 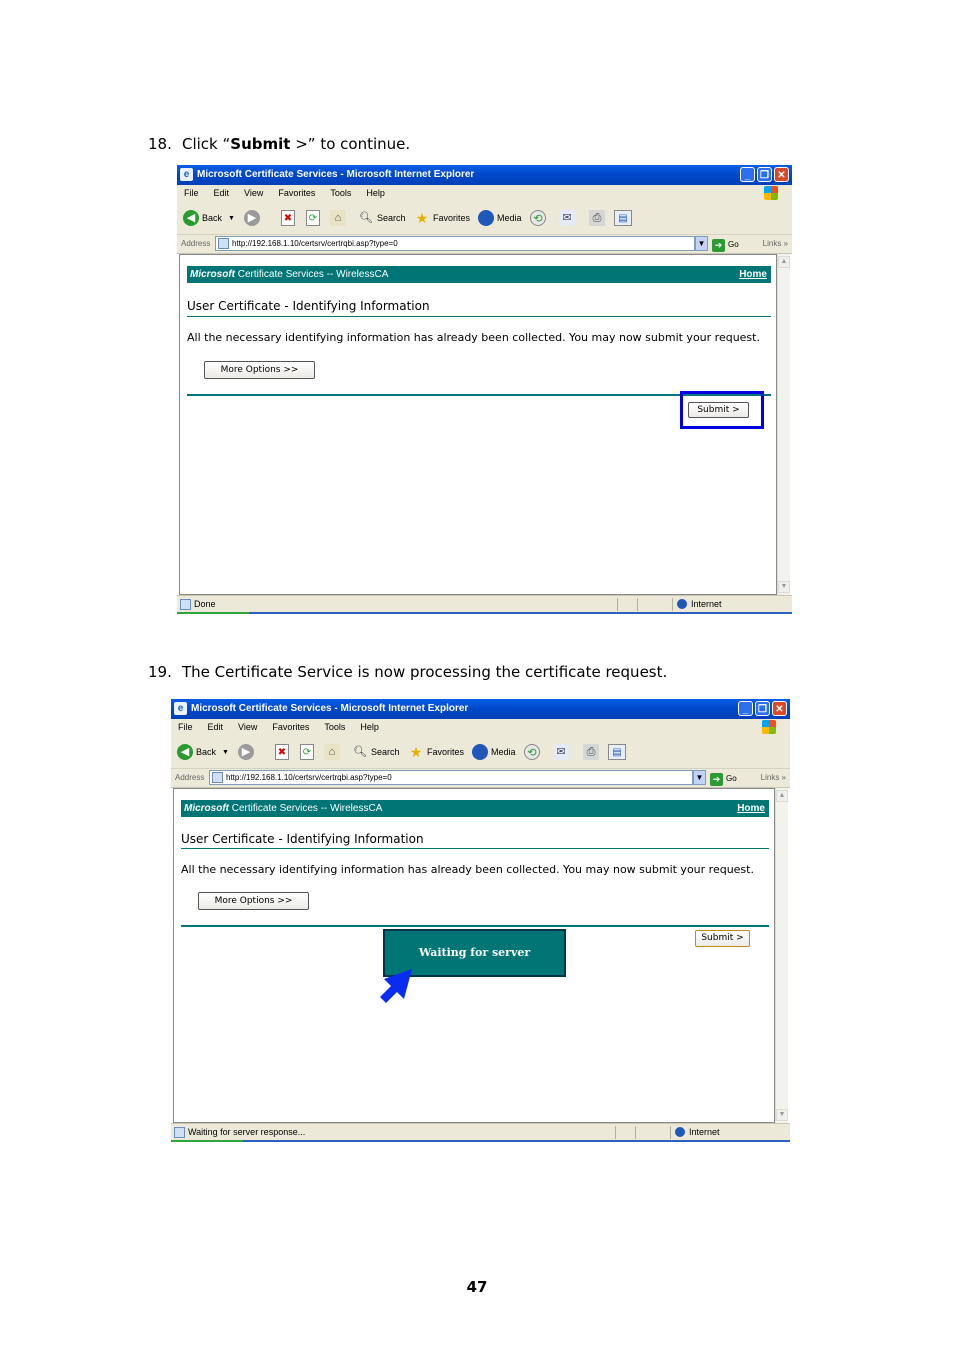 What do you see at coordinates (477, 1287) in the screenshot?
I see `page-number: 47` at bounding box center [477, 1287].